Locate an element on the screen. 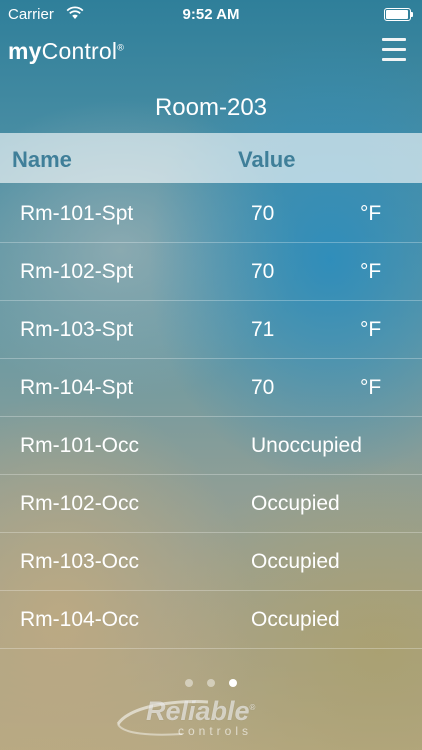 Image resolution: width=422 pixels, height=750 pixels. battery-icon is located at coordinates (399, 14).